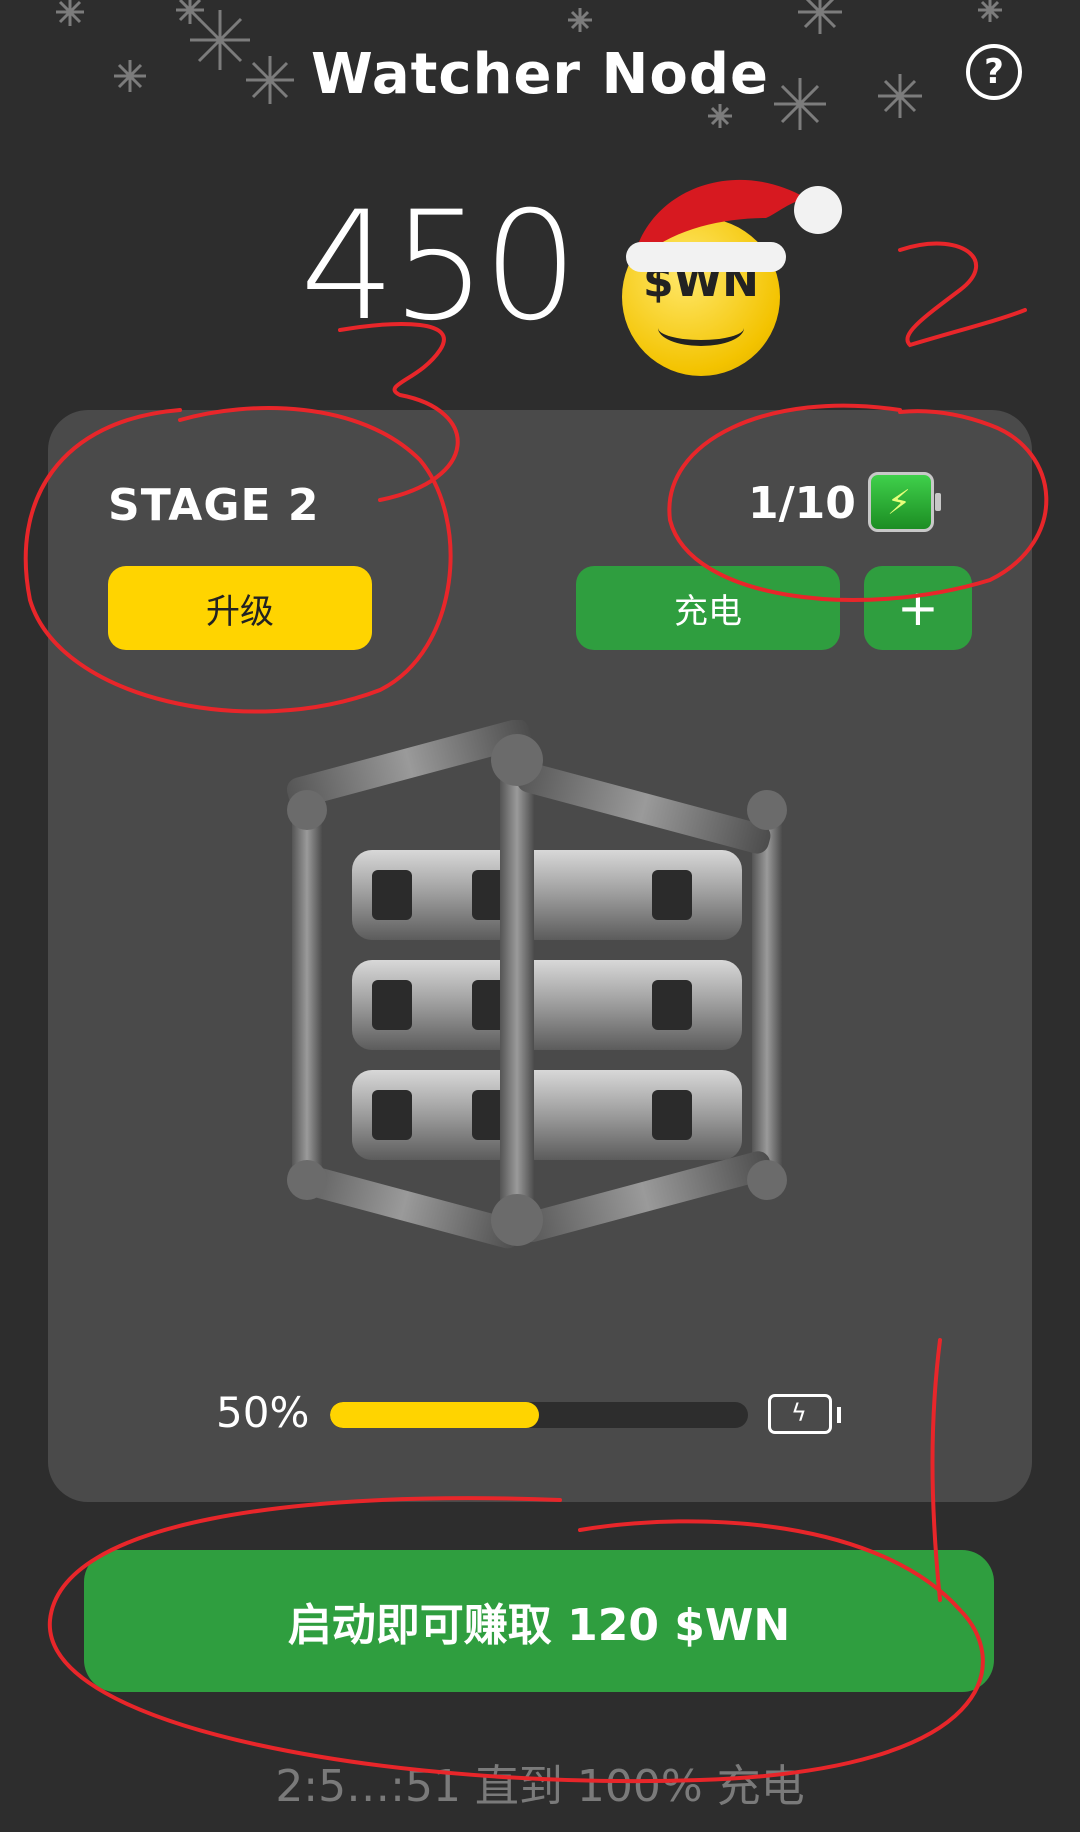 This screenshot has height=1832, width=1080. Describe the element at coordinates (434, 1415) in the screenshot. I see `charge-progress-fill` at that location.